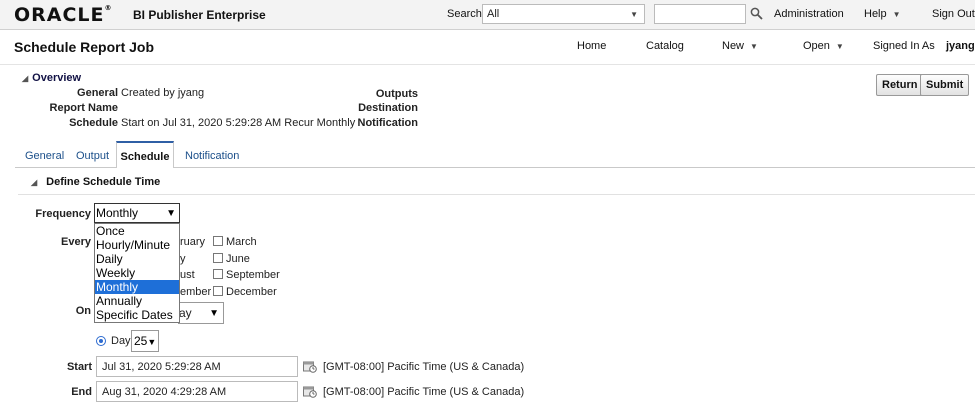  I want to click on end-label: End, so click(81, 392).